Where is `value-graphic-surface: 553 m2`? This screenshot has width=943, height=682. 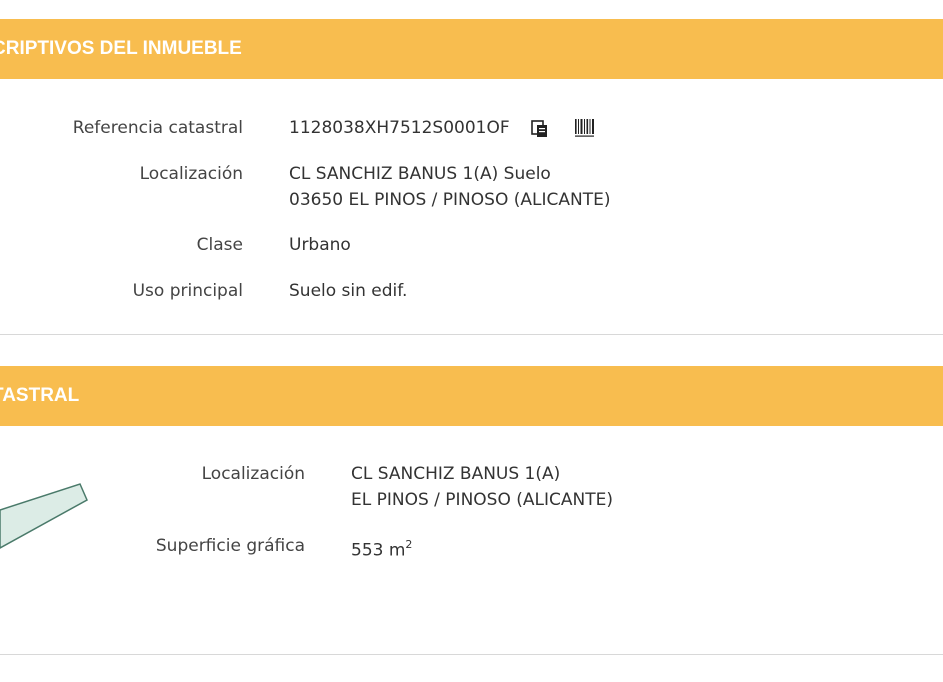
value-graphic-surface: 553 m2 is located at coordinates (381, 548).